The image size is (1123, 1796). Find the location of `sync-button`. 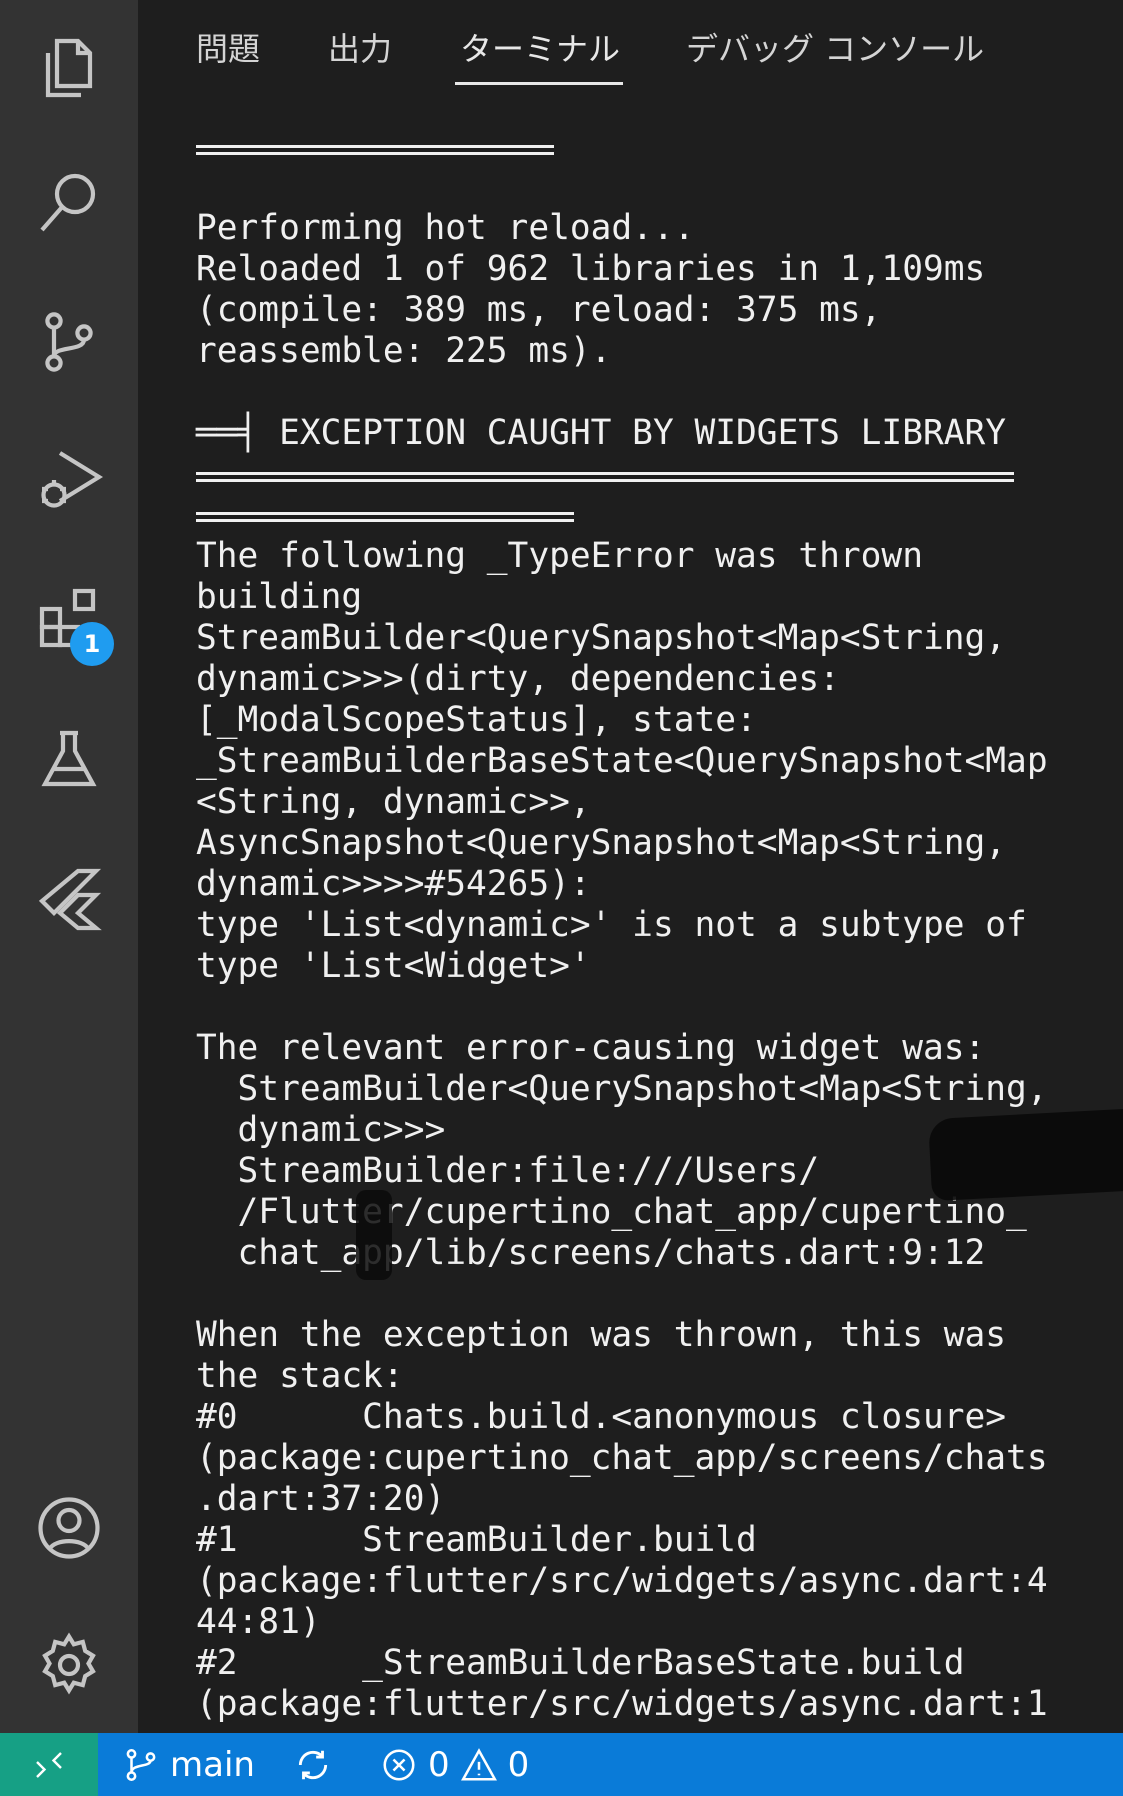

sync-button is located at coordinates (313, 1764).